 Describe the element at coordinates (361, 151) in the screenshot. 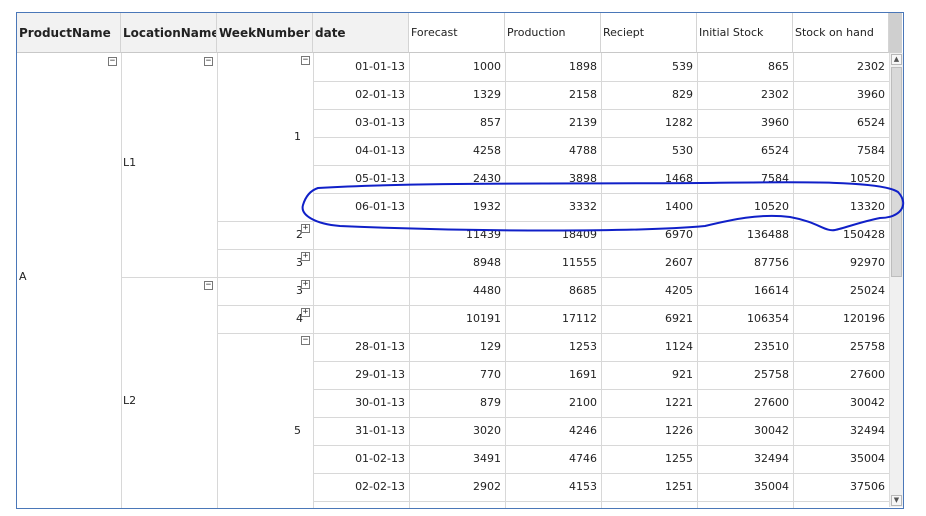

I see `date-cell: 04-01-13` at that location.